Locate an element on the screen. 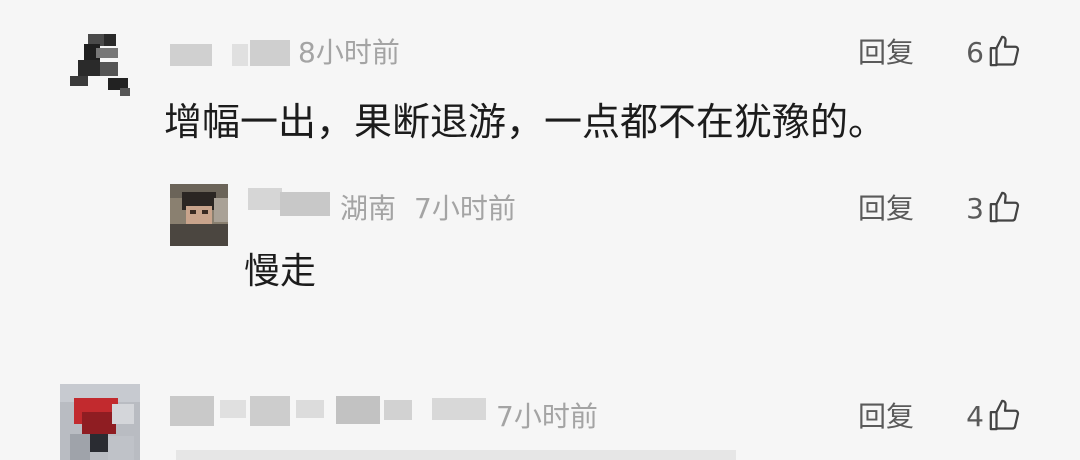 The height and width of the screenshot is (460, 1080). comment-location: 湖南 is located at coordinates (368, 208).